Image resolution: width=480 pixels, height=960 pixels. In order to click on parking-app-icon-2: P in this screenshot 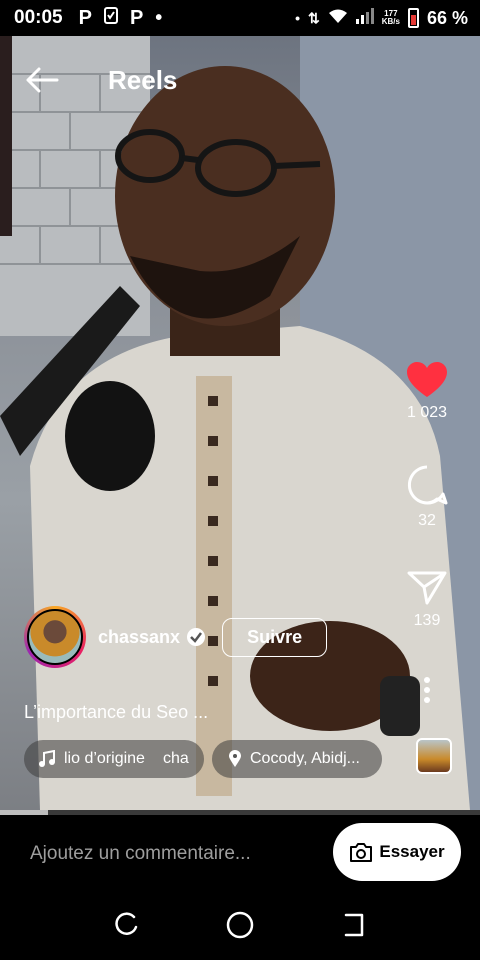, I will do `click(136, 17)`.